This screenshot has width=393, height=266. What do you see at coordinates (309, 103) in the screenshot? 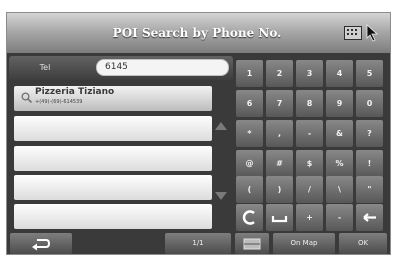
I see `key-8: 8` at bounding box center [309, 103].